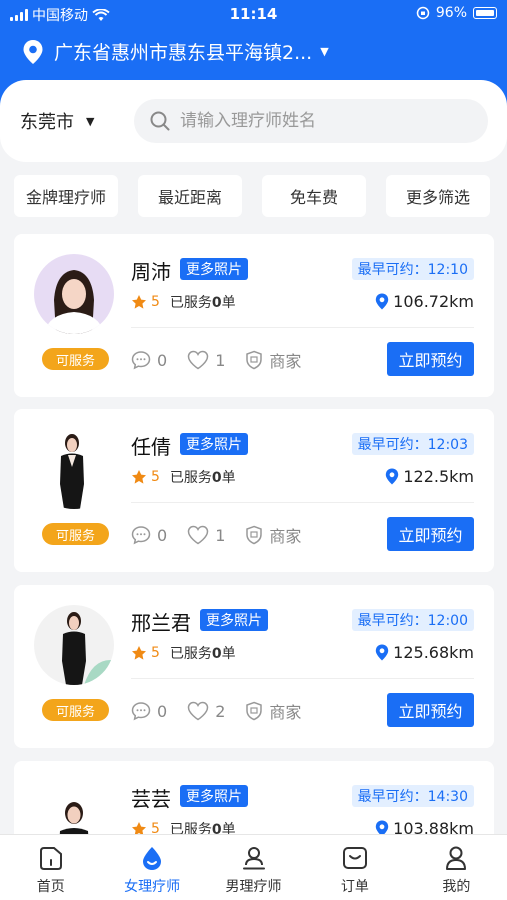 The width and height of the screenshot is (507, 900). Describe the element at coordinates (151, 272) in the screenshot. I see `therapist-name: 周沛` at that location.